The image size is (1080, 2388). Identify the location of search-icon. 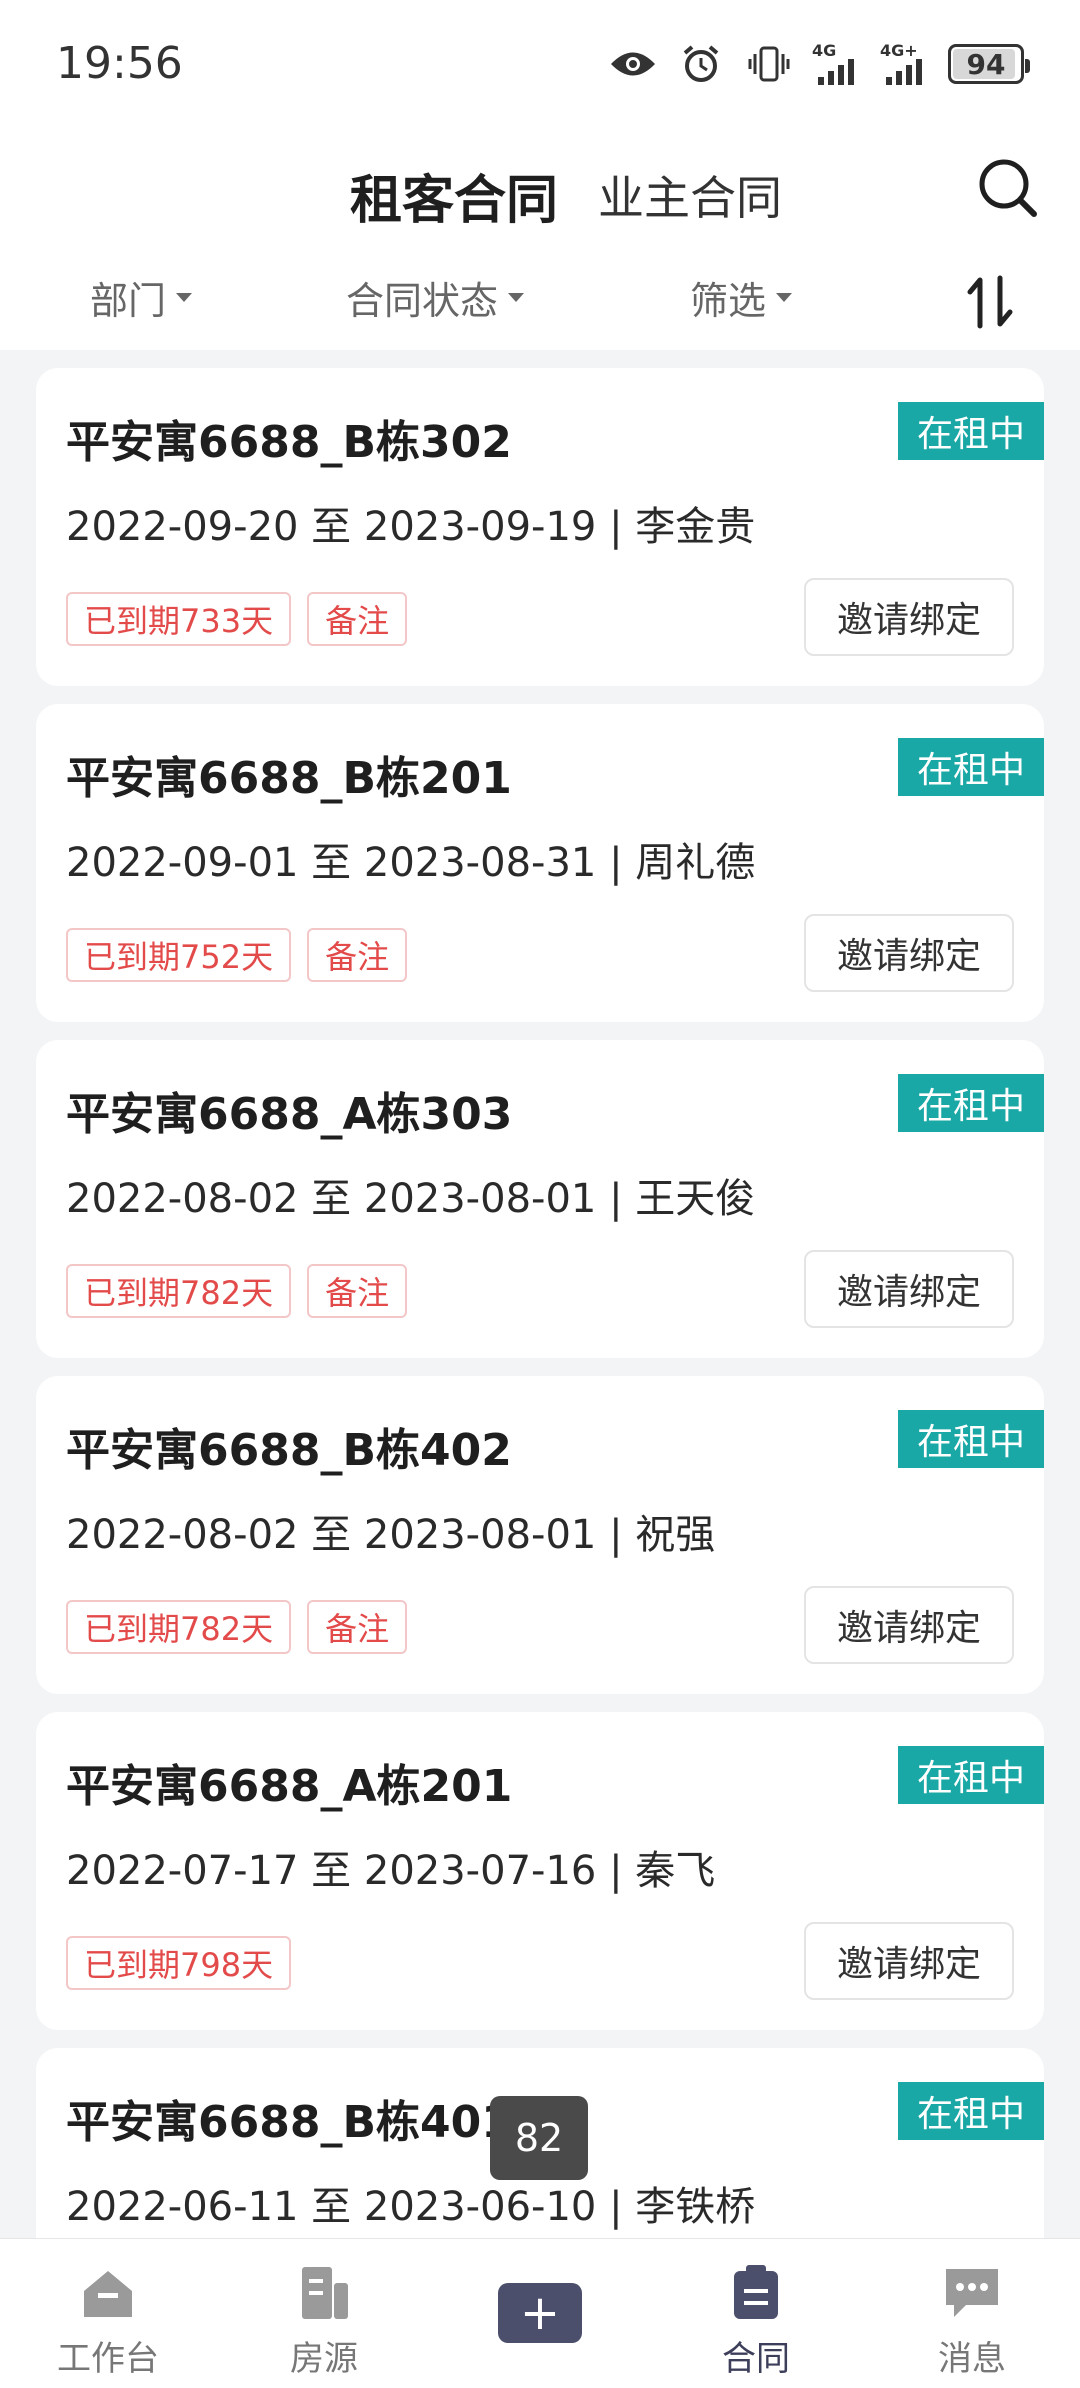
(1008, 188).